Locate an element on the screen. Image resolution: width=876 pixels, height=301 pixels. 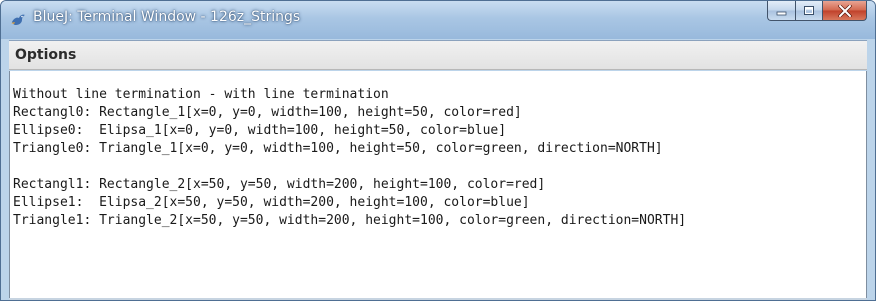
bluej-bird-icon is located at coordinates (18, 20).